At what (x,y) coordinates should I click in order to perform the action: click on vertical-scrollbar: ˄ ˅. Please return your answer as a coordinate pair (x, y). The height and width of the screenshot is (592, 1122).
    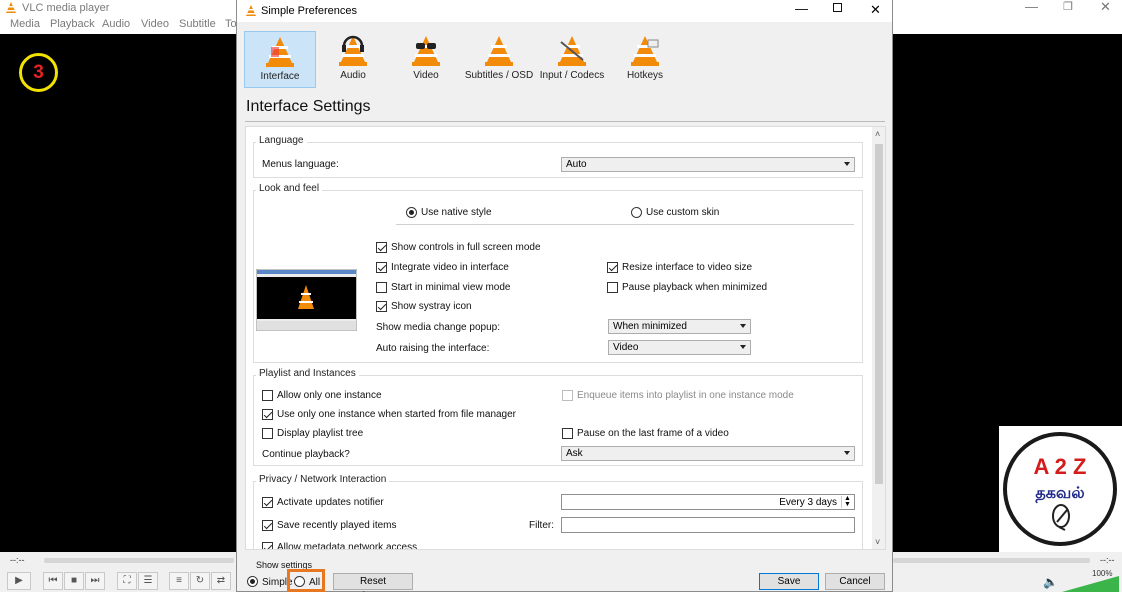
    Looking at the image, I should click on (878, 338).